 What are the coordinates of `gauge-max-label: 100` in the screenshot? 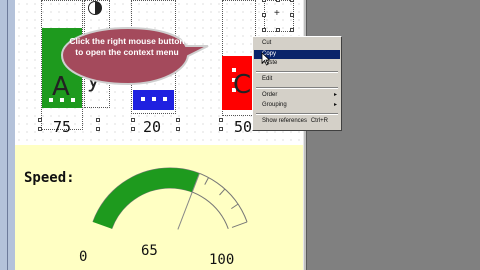 It's located at (222, 260).